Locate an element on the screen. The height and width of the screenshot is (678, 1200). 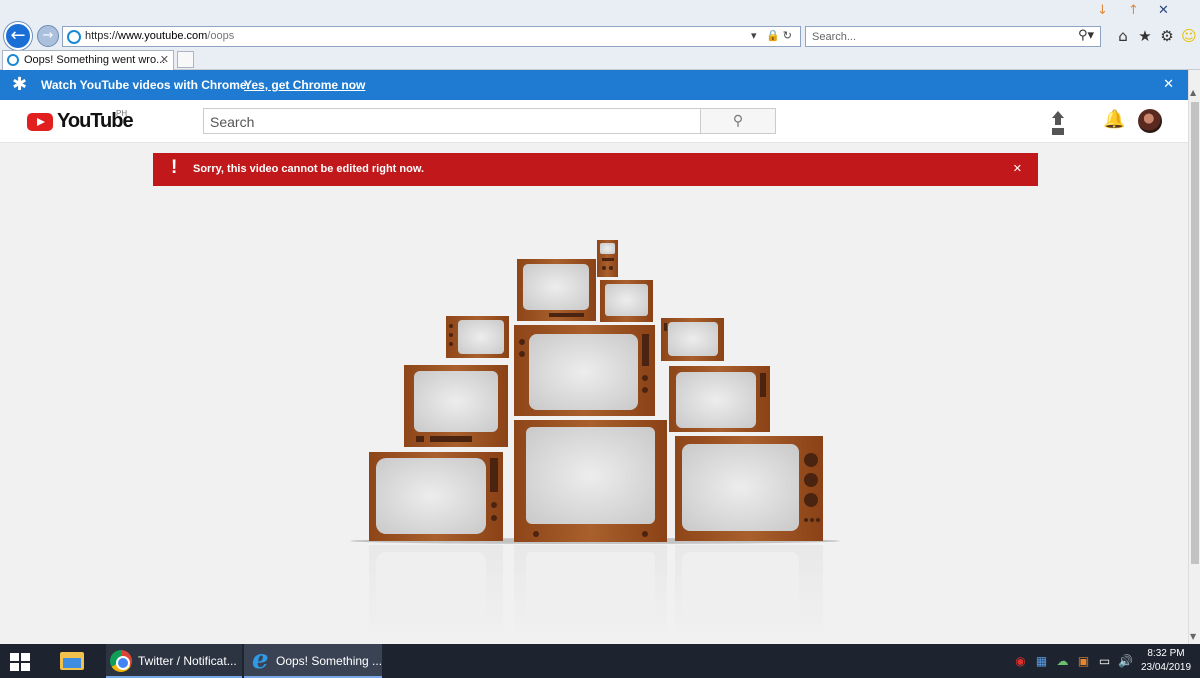
youtube-search-placeholder: Search is located at coordinates (232, 122).